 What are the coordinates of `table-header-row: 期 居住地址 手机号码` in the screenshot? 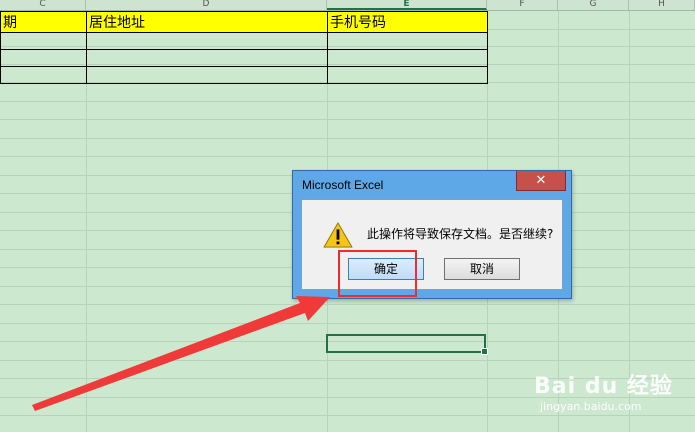 It's located at (244, 22).